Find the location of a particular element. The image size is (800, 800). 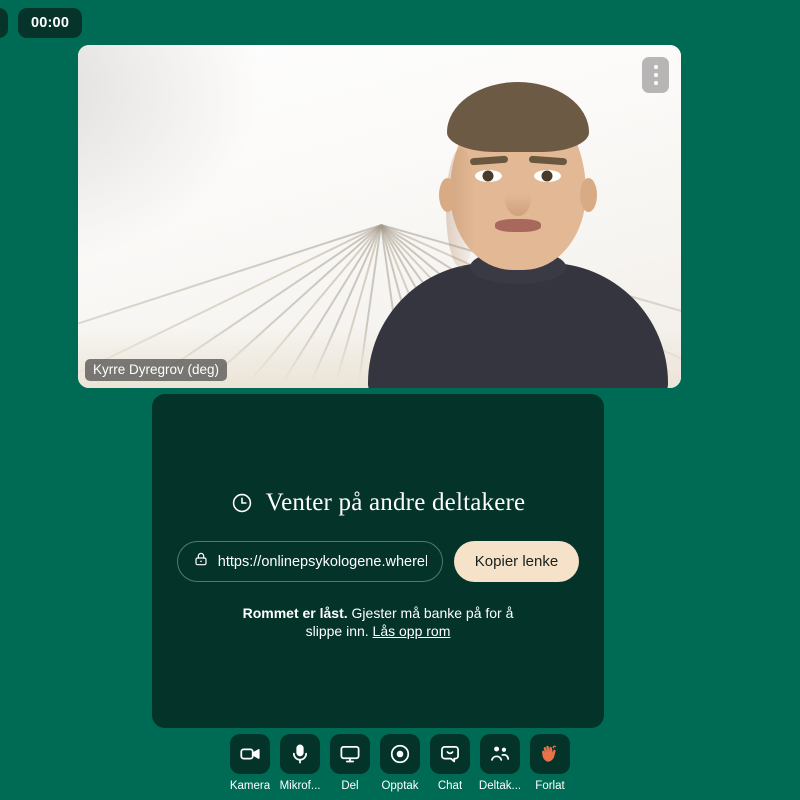

more-vertical-icon is located at coordinates (655, 75).